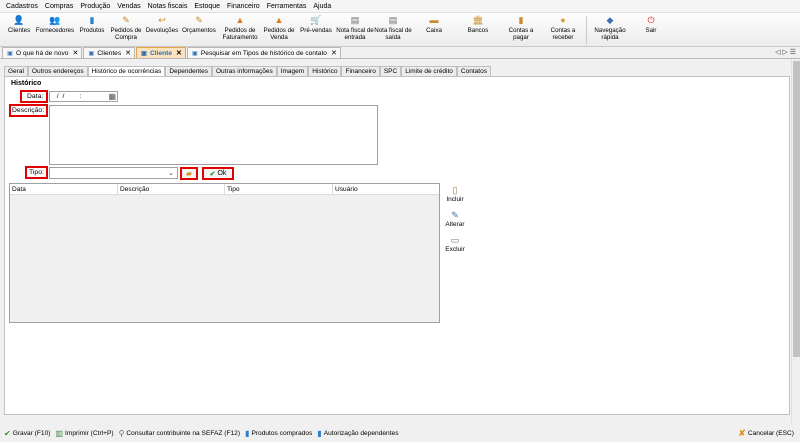 This screenshot has height=442, width=800. Describe the element at coordinates (325, 71) in the screenshot. I see `subtab-historico: Histórico` at that location.